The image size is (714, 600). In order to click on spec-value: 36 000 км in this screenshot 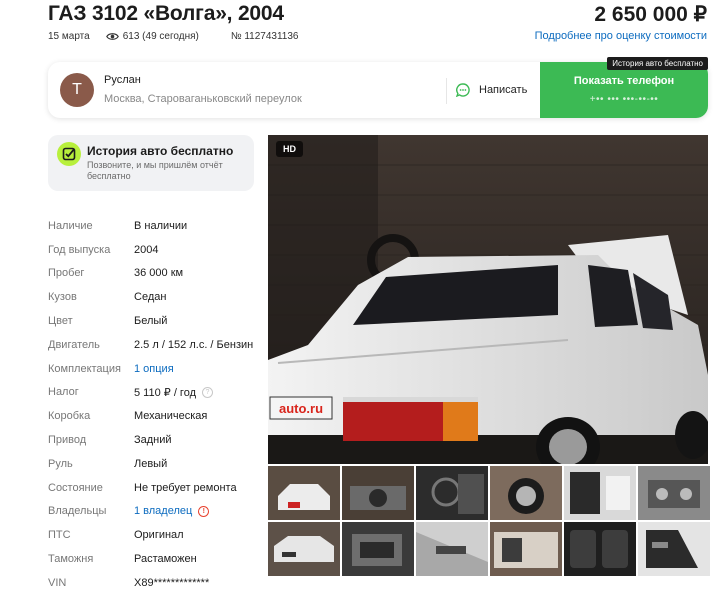, I will do `click(159, 273)`.